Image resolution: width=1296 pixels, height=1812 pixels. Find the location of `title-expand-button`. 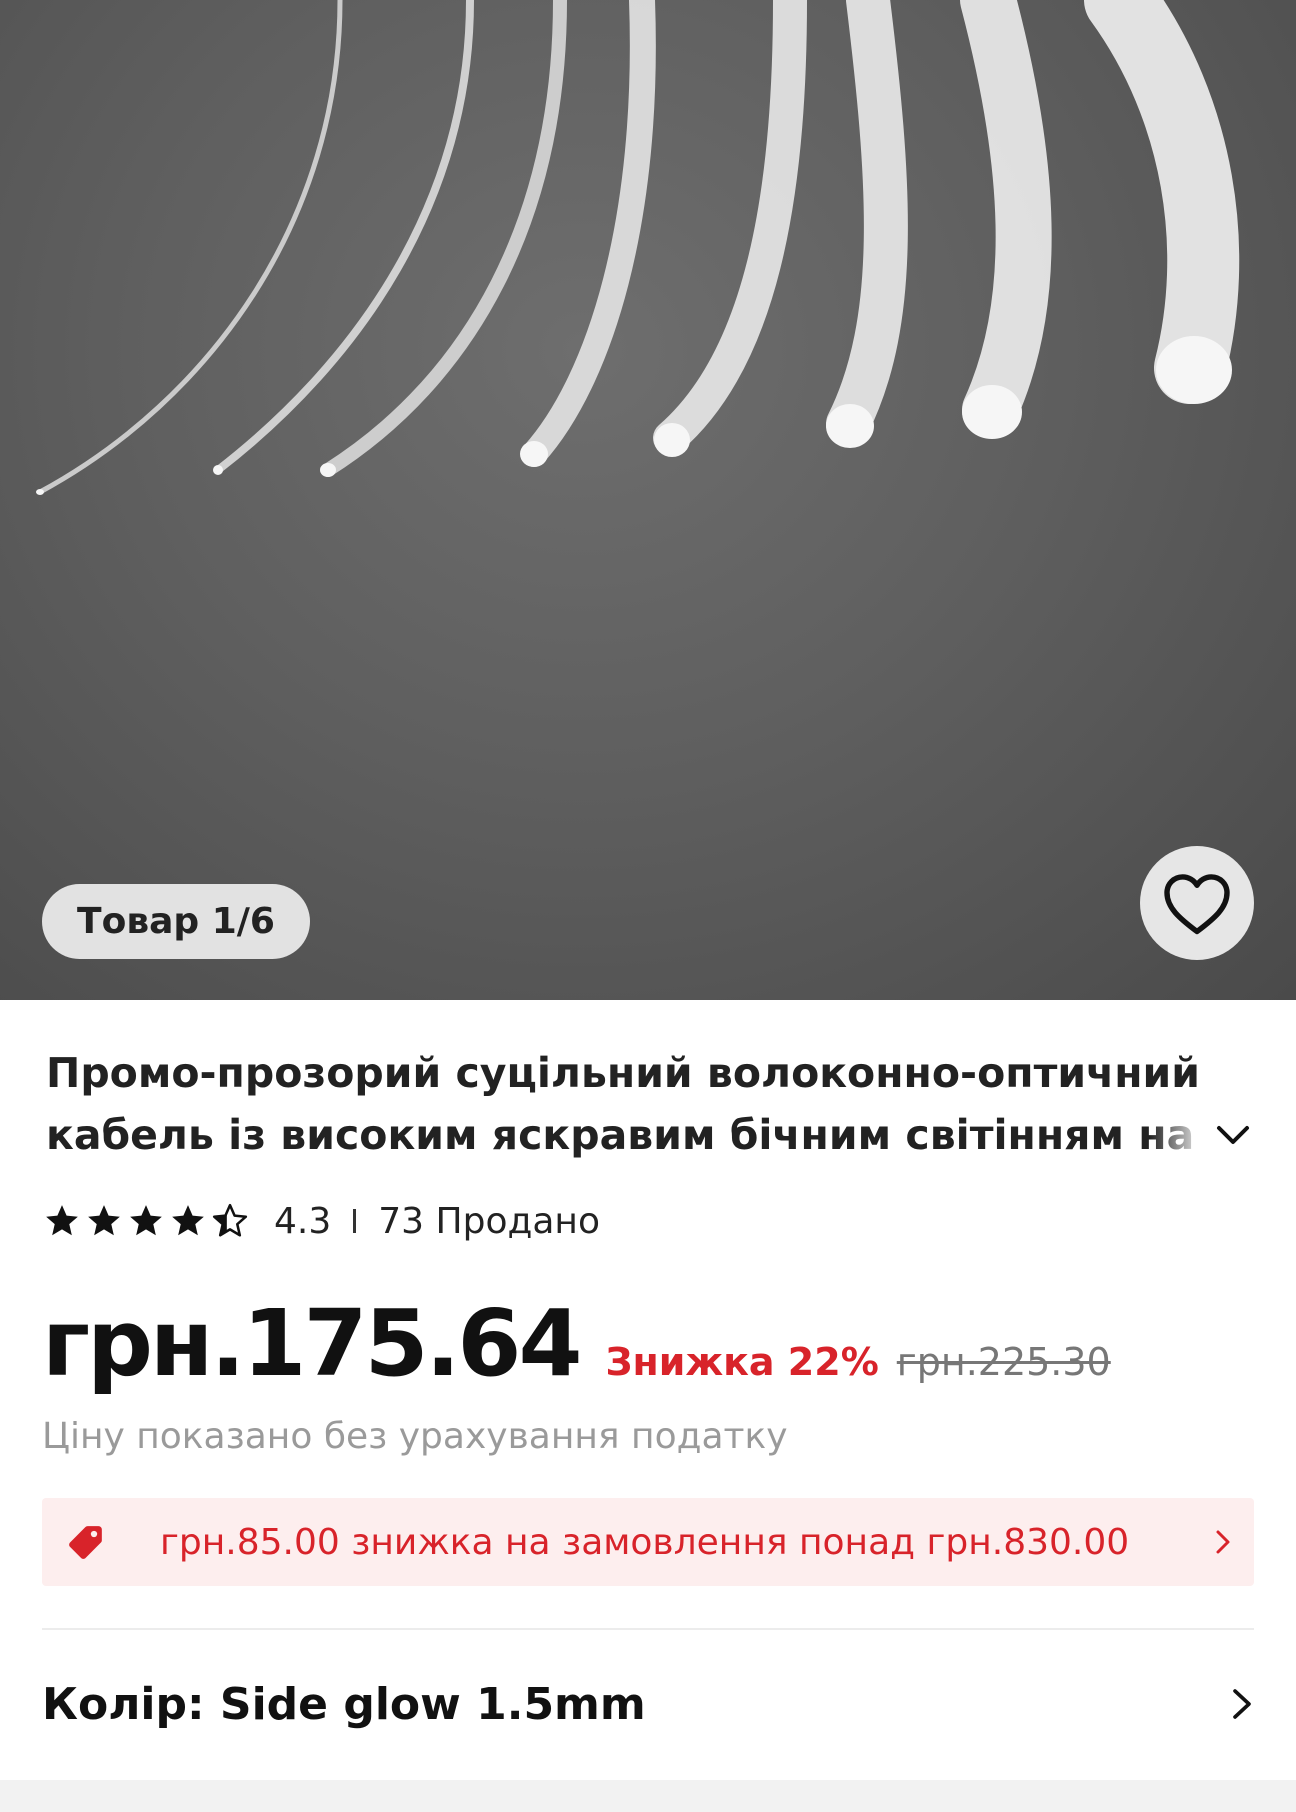

title-expand-button is located at coordinates (1233, 1135).